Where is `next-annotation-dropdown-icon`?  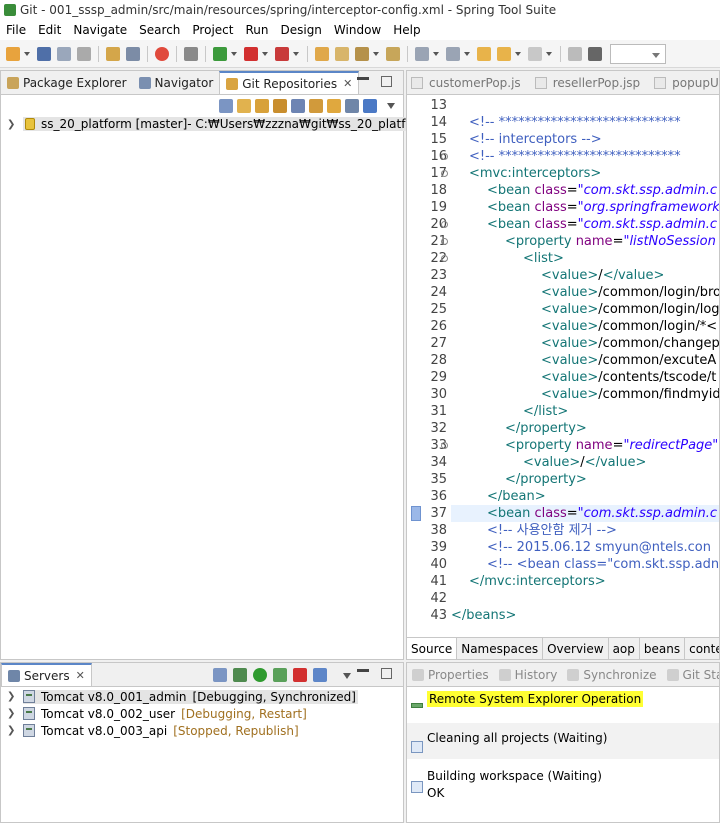 next-annotation-dropdown-icon is located at coordinates (436, 53).